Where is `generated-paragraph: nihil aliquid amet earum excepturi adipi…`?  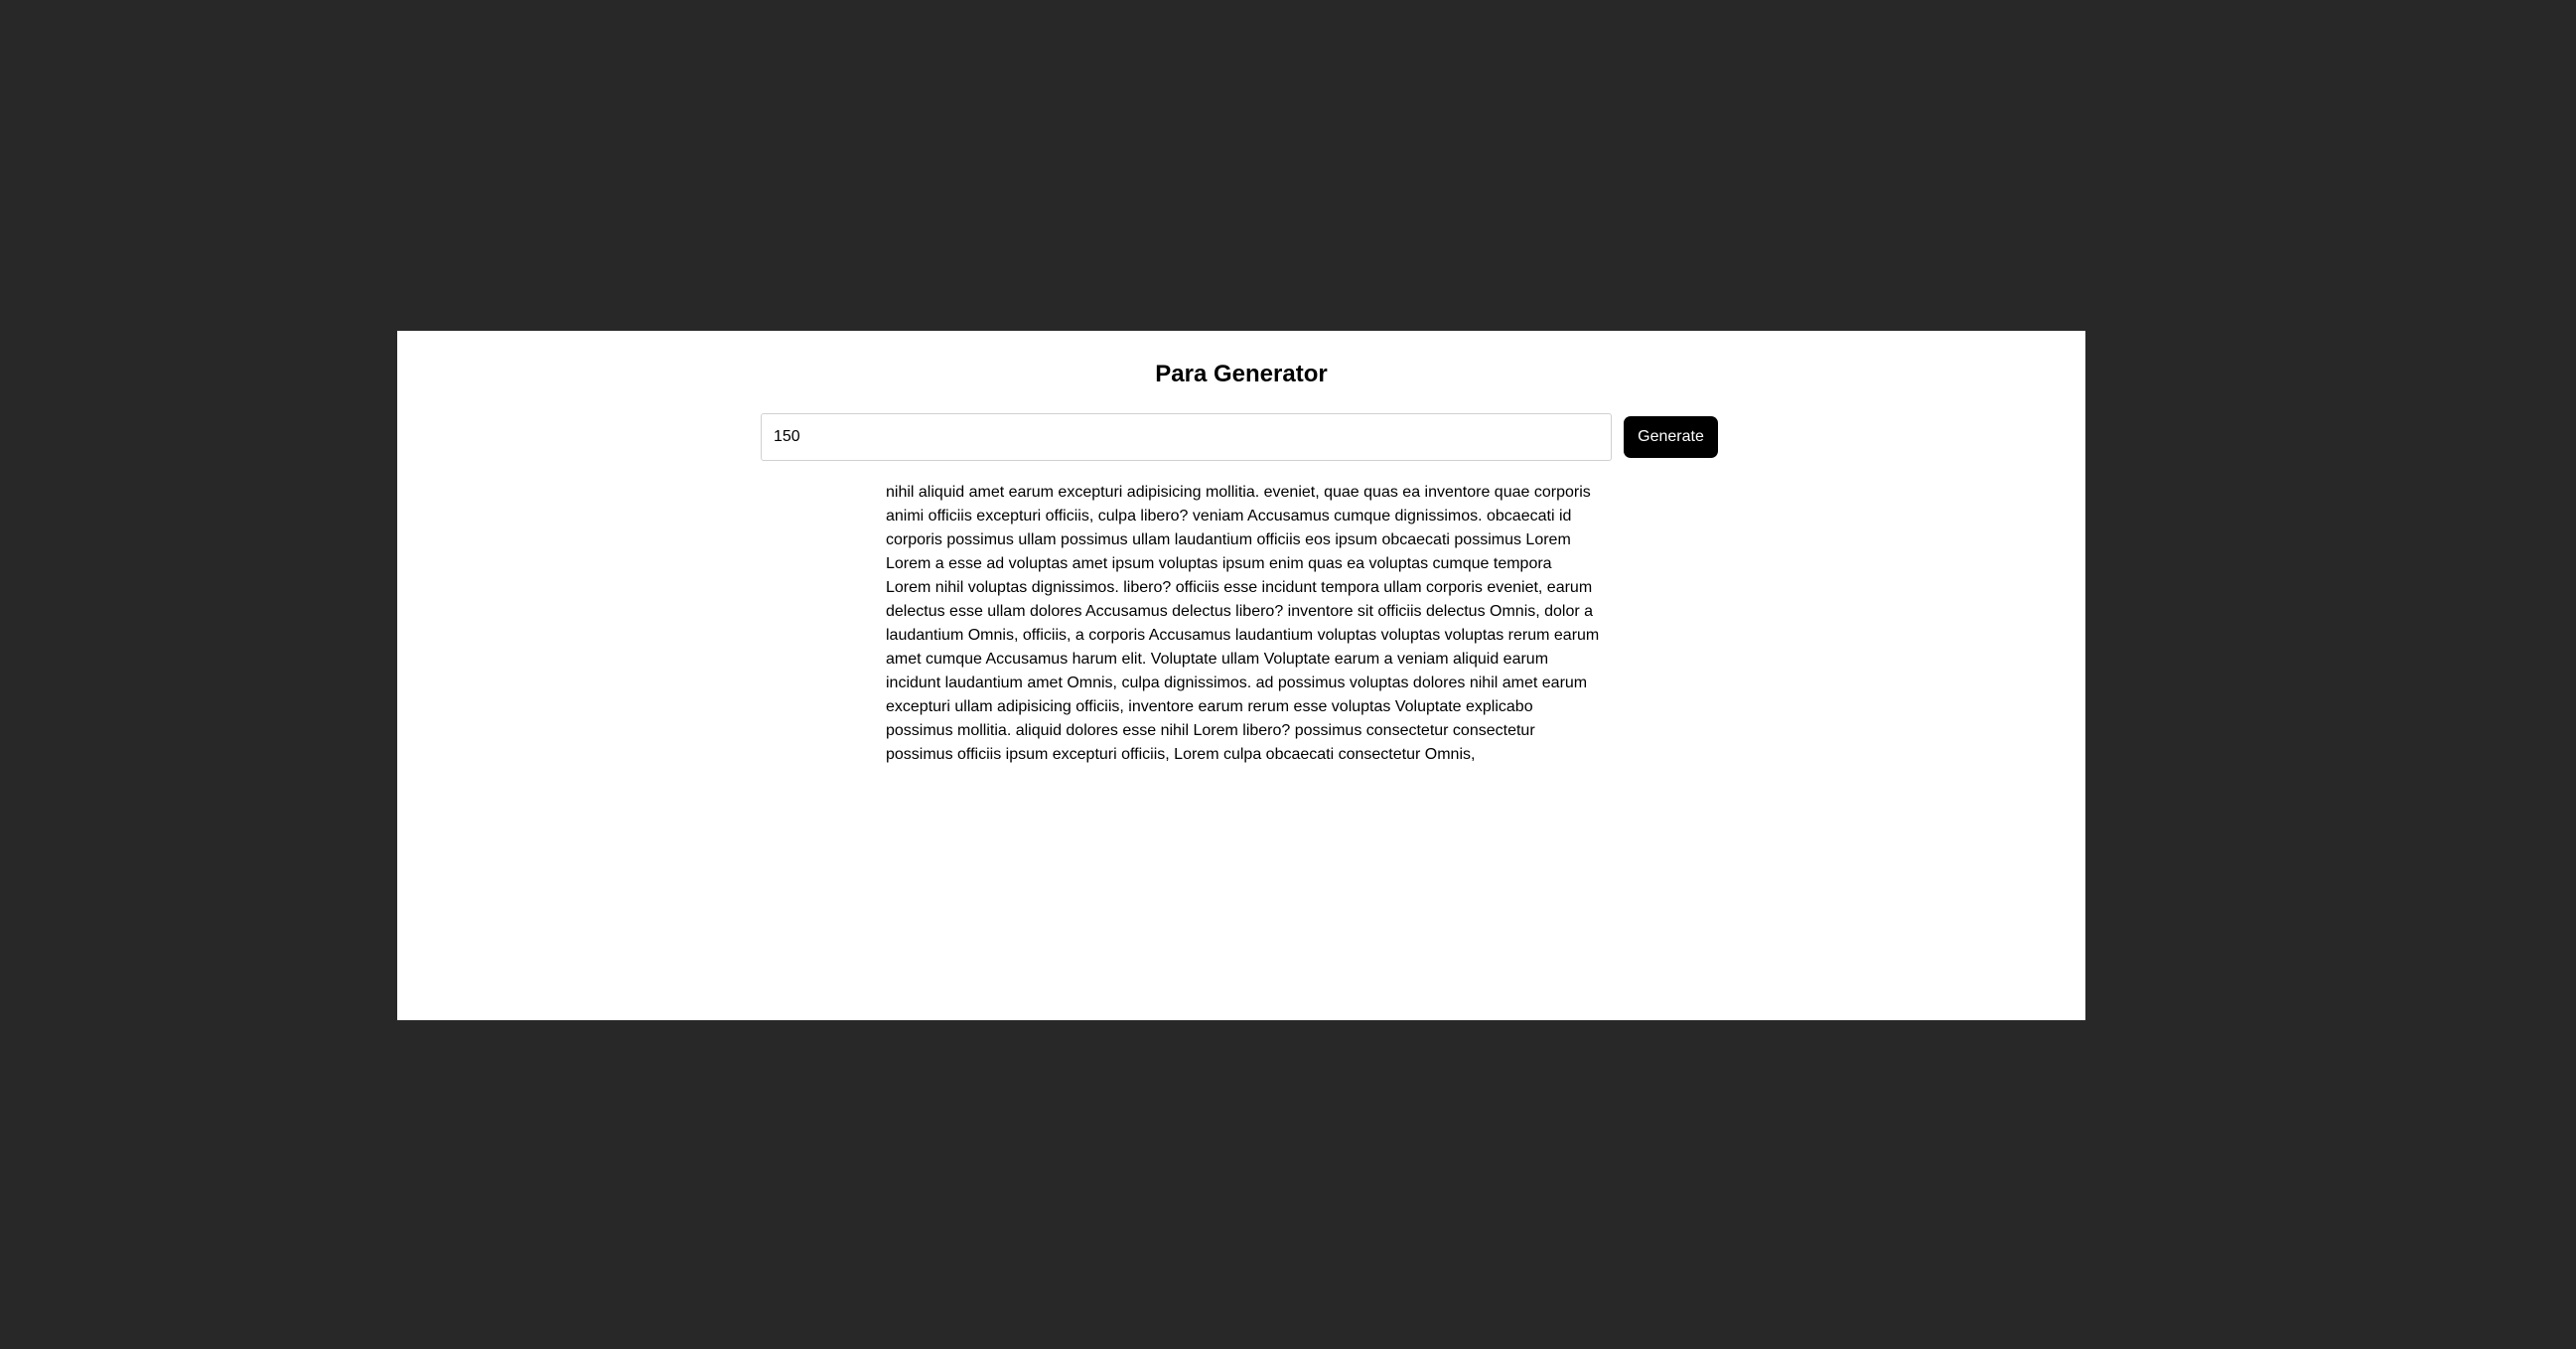
generated-paragraph: nihil aliquid amet earum excepturi adipi… is located at coordinates (1243, 623).